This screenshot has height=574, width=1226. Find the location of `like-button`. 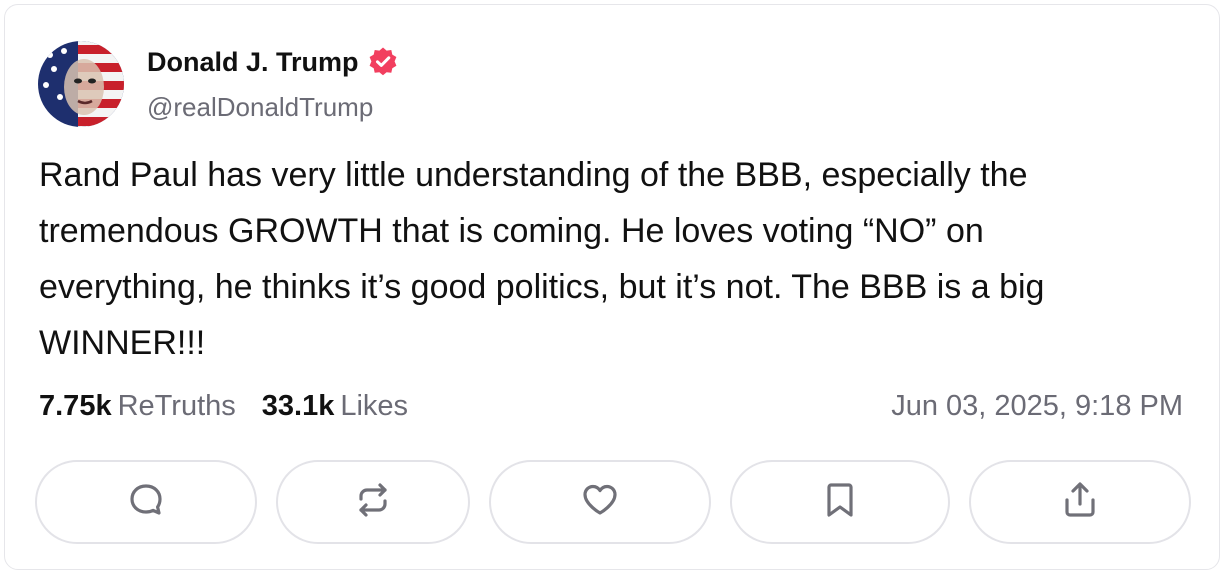

like-button is located at coordinates (600, 502).